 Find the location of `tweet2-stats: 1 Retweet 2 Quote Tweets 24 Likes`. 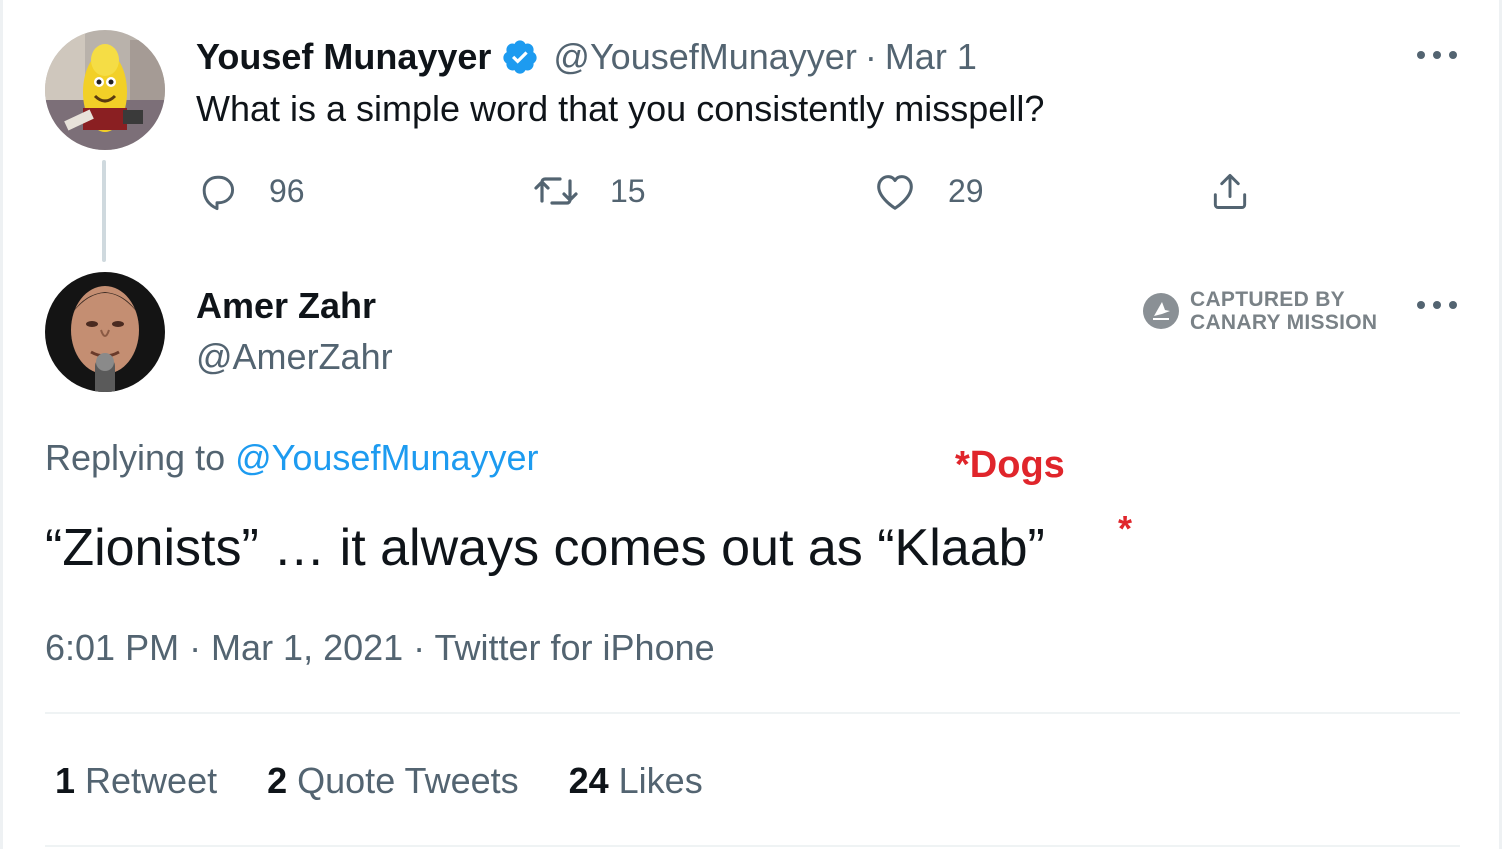

tweet2-stats: 1 Retweet 2 Quote Tweets 24 Likes is located at coordinates (404, 781).